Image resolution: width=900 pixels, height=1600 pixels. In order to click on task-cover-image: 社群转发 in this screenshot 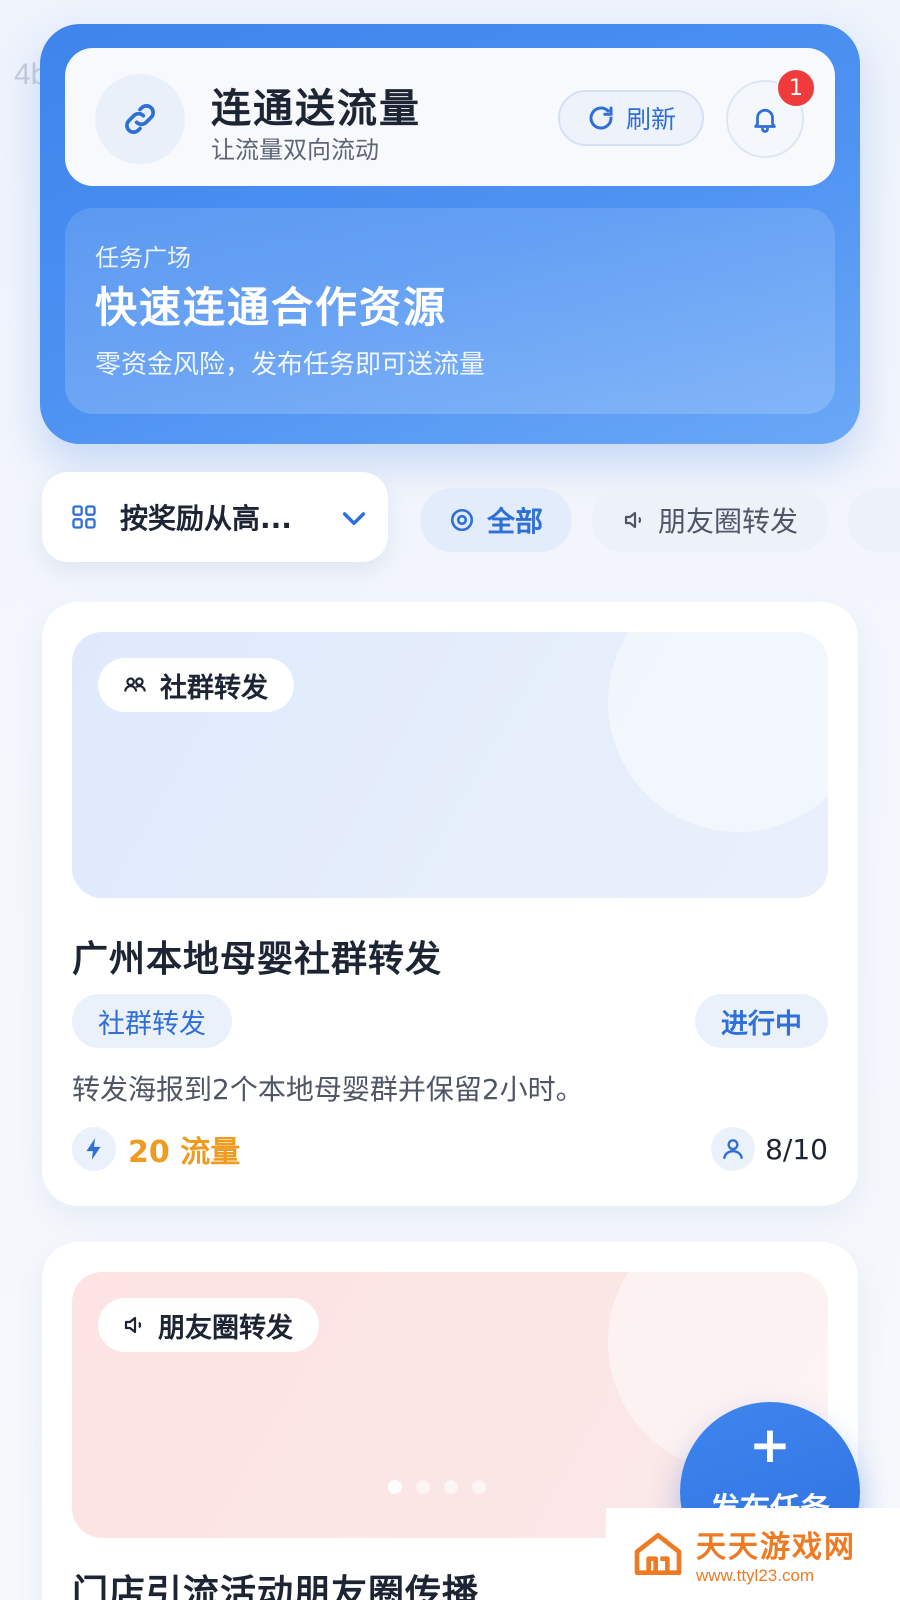, I will do `click(450, 765)`.